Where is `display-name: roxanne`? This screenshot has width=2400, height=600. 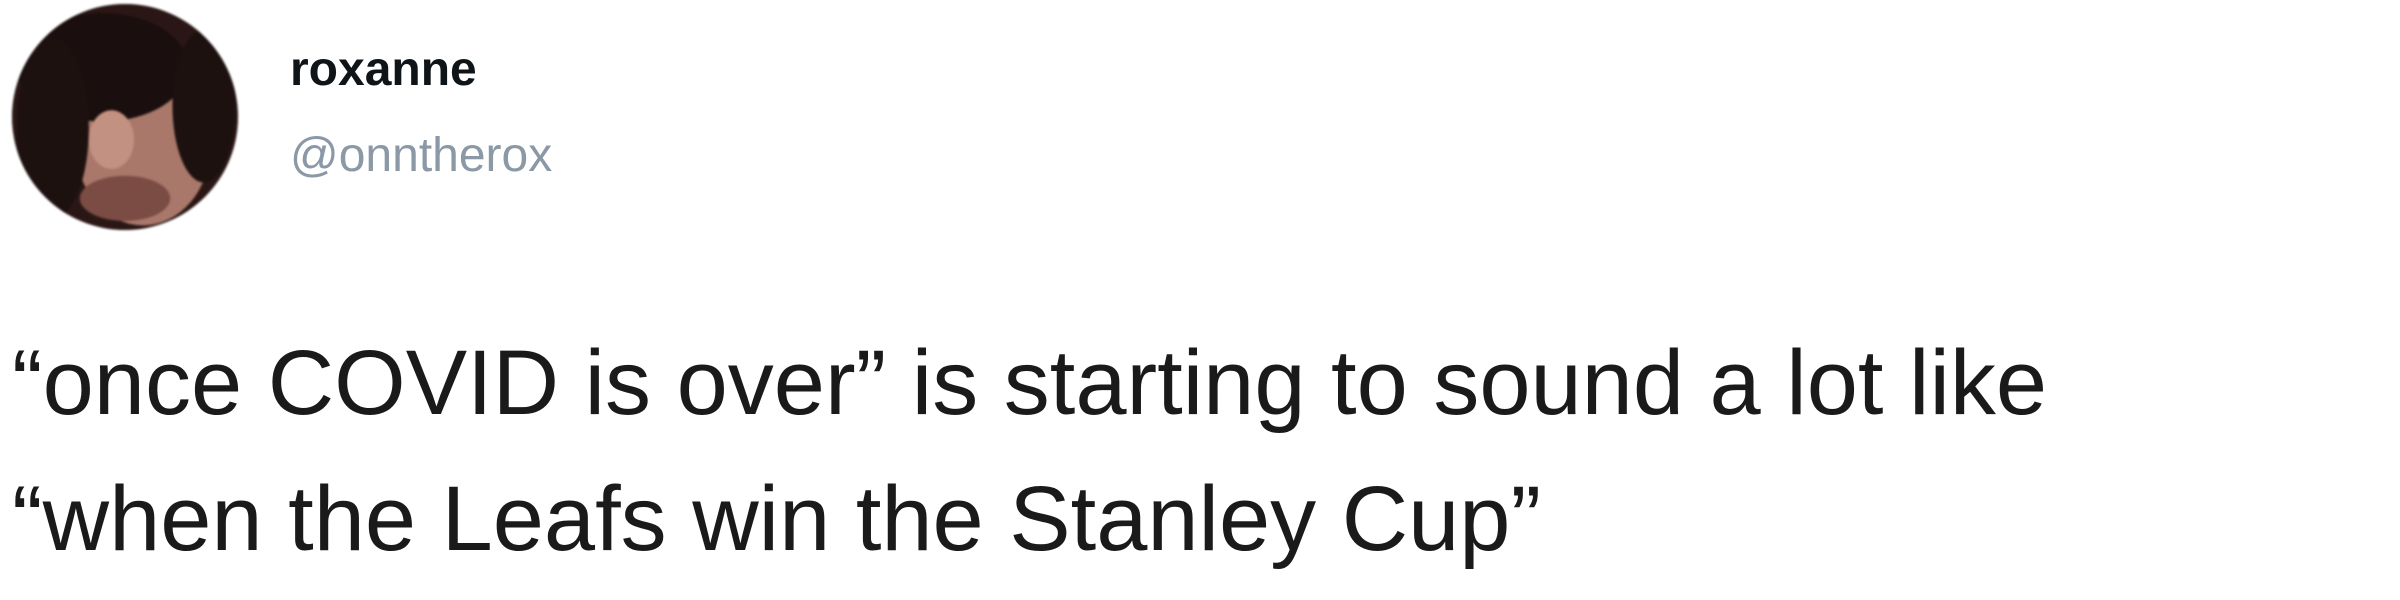
display-name: roxanne is located at coordinates (383, 69).